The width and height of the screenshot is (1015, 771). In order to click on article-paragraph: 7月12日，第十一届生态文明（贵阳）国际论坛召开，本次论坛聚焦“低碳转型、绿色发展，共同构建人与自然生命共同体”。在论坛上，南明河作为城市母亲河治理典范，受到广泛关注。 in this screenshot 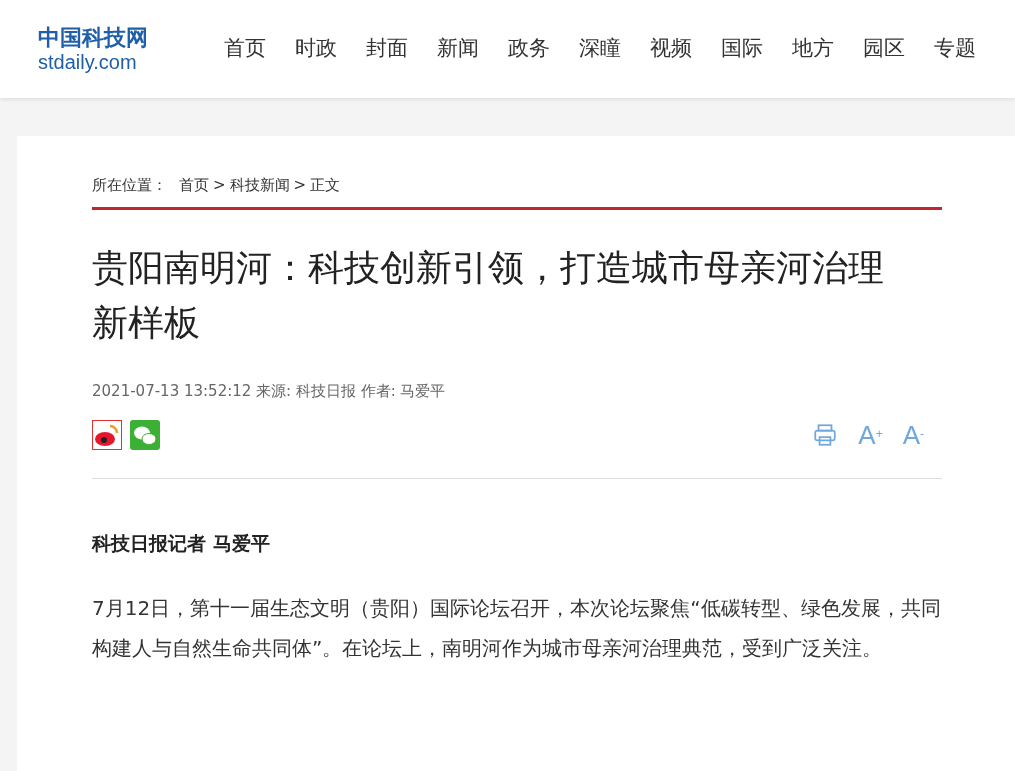, I will do `click(517, 628)`.